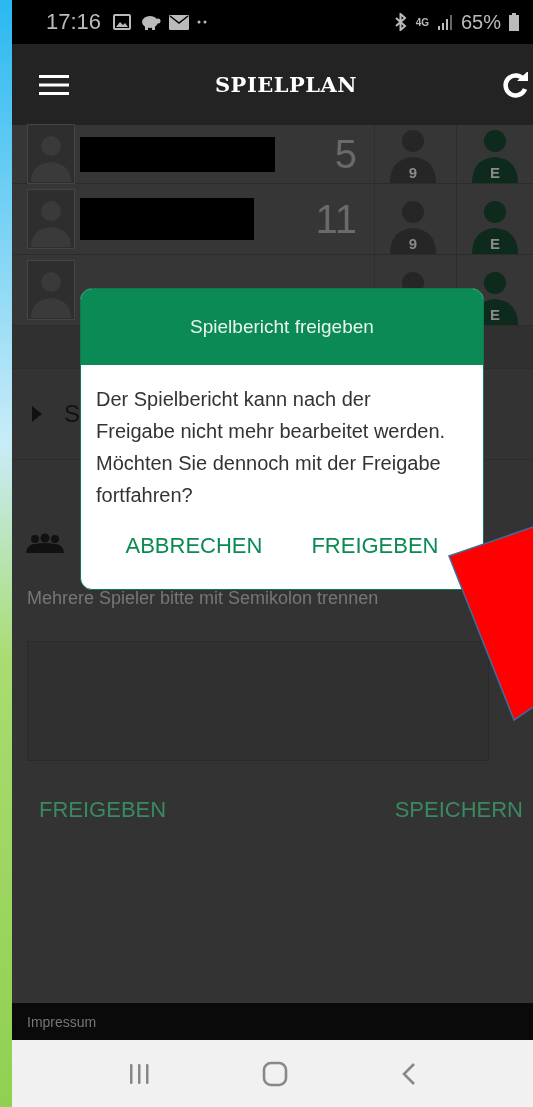 Image resolution: width=533 pixels, height=1107 pixels. I want to click on imprint-link: Impressum, so click(62, 1021).